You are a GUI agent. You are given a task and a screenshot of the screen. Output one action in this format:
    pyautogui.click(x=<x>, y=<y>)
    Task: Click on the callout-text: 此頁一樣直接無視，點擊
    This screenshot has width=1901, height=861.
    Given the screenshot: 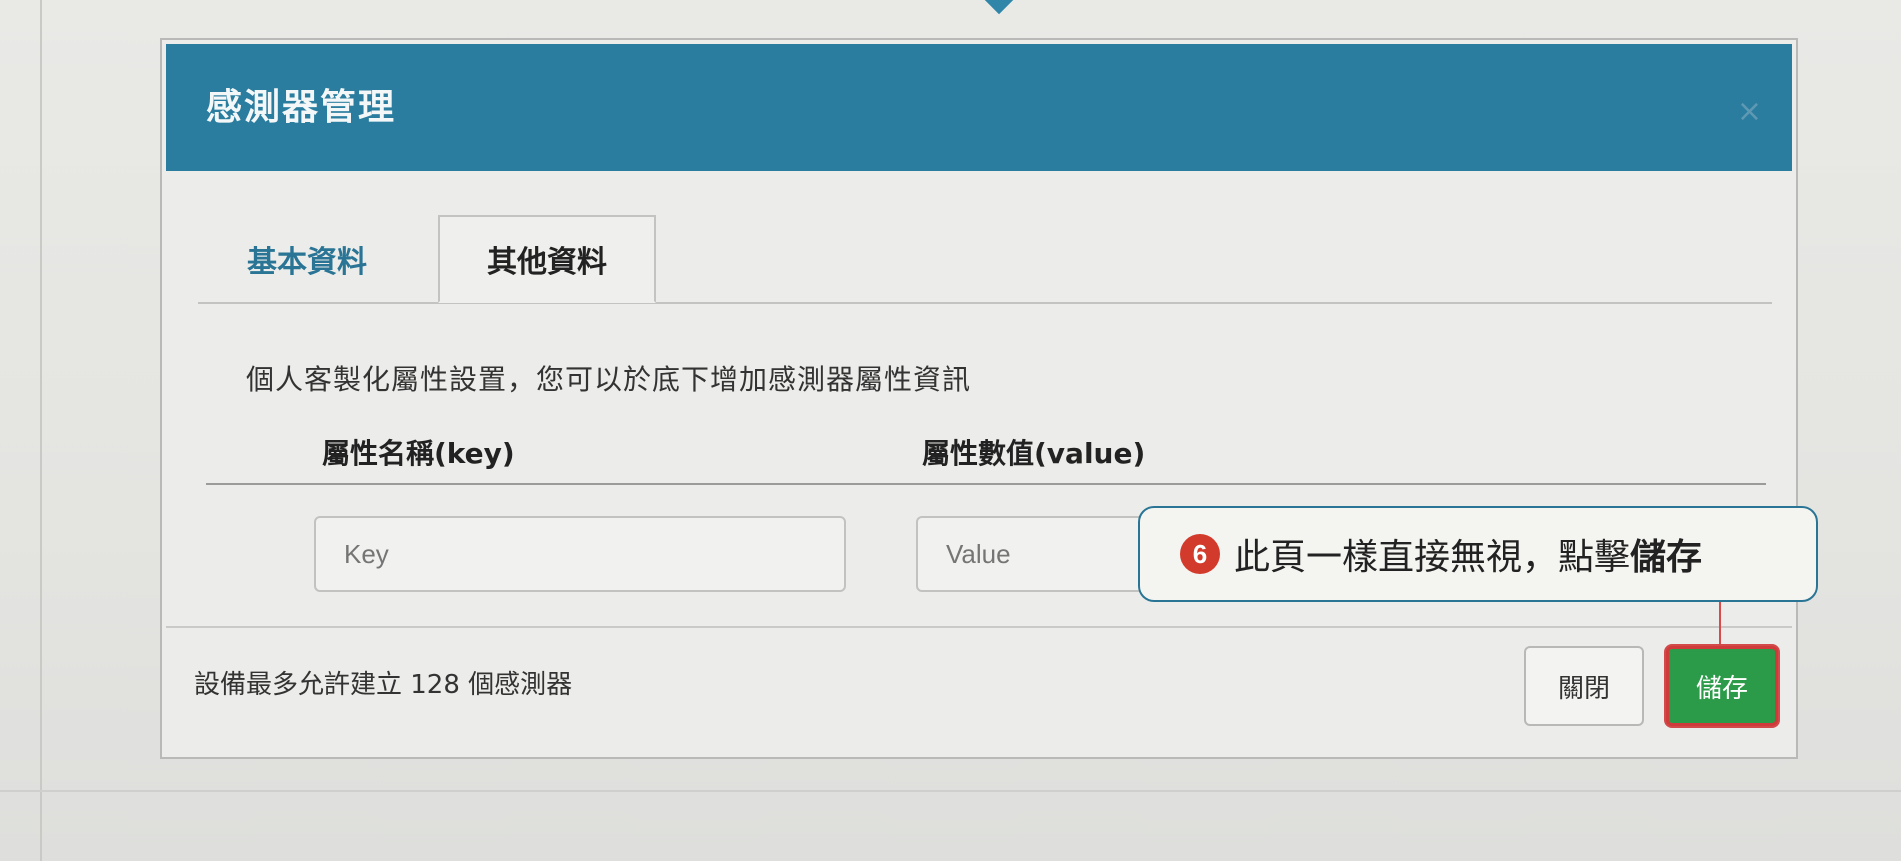 What is the action you would take?
    pyautogui.click(x=1432, y=557)
    